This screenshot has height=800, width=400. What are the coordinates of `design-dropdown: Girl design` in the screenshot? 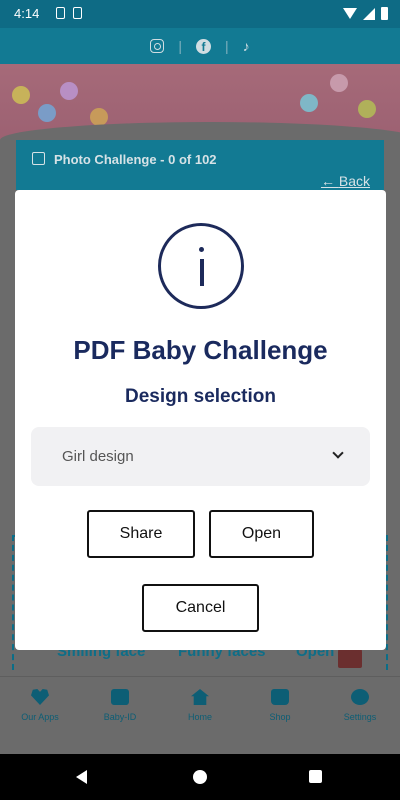 It's located at (200, 456).